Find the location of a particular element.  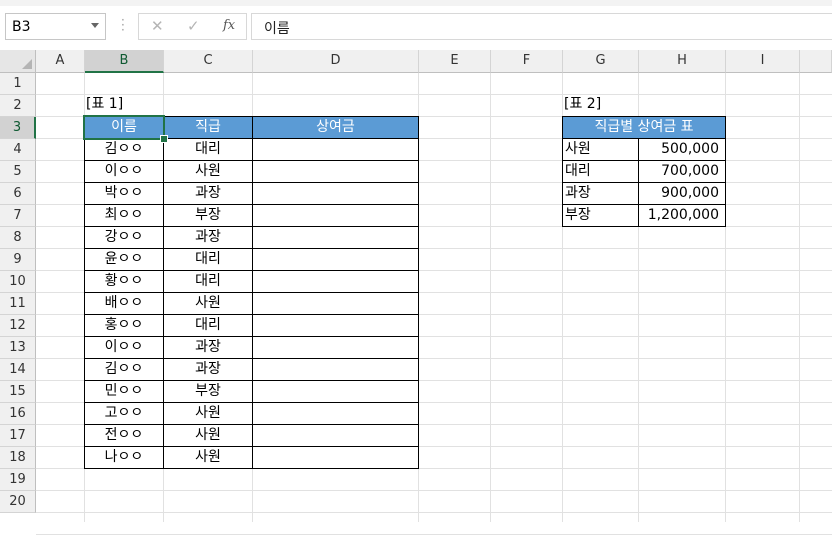

row-header-19: 19 is located at coordinates (18, 480).